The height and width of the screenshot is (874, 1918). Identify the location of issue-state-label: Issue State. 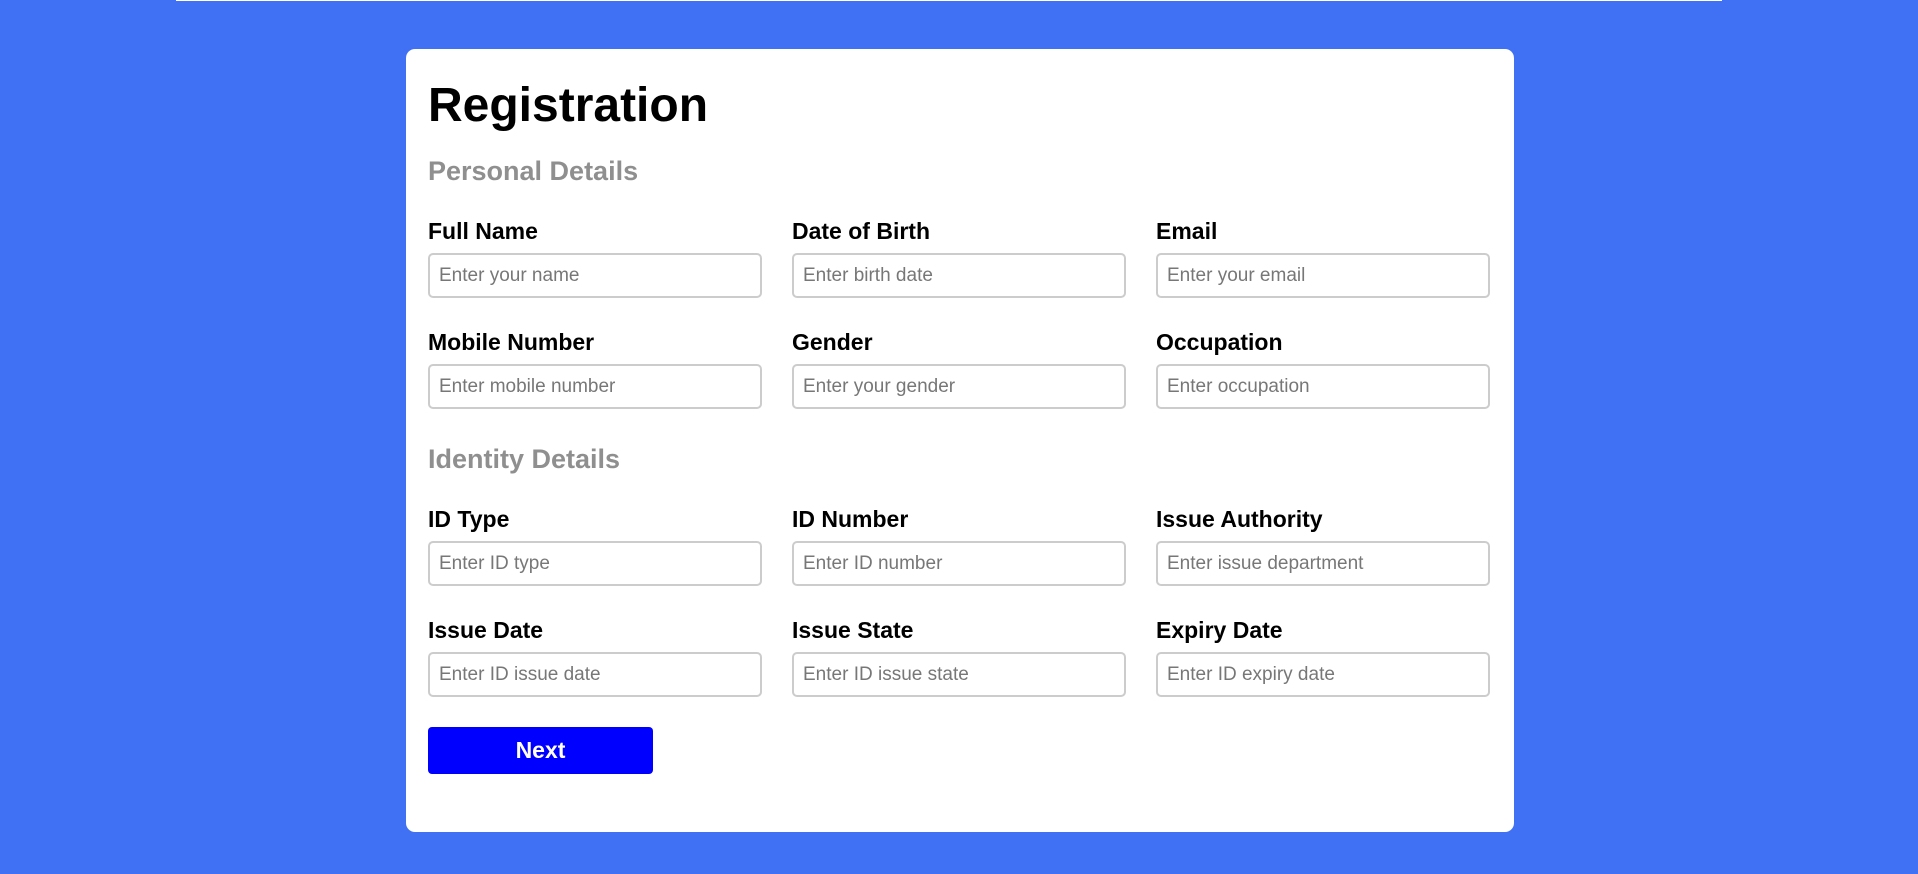
(853, 630).